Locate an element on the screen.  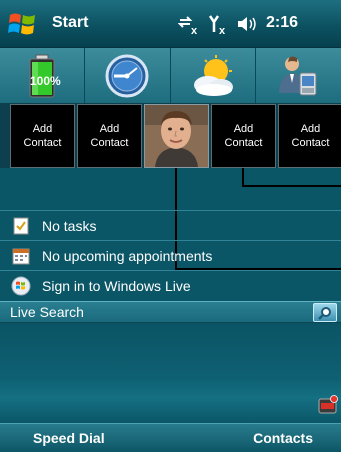
search-icon is located at coordinates (324, 313).